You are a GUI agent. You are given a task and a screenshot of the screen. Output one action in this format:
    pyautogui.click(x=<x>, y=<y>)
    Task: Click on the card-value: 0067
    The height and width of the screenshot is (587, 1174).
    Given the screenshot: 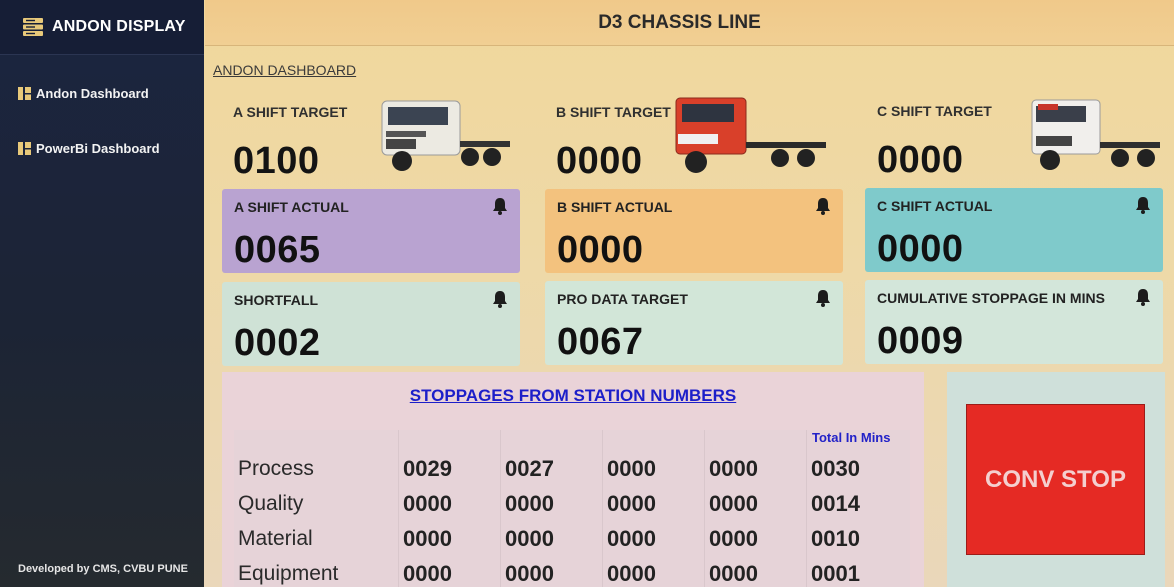 What is the action you would take?
    pyautogui.click(x=600, y=342)
    